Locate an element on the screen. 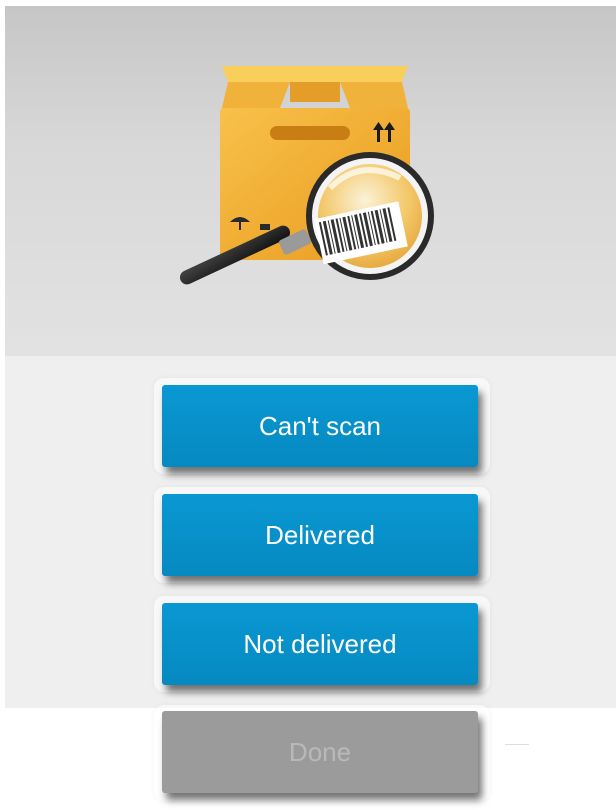 Image resolution: width=616 pixels, height=810 pixels. delivered-button: Delivered is located at coordinates (320, 535).